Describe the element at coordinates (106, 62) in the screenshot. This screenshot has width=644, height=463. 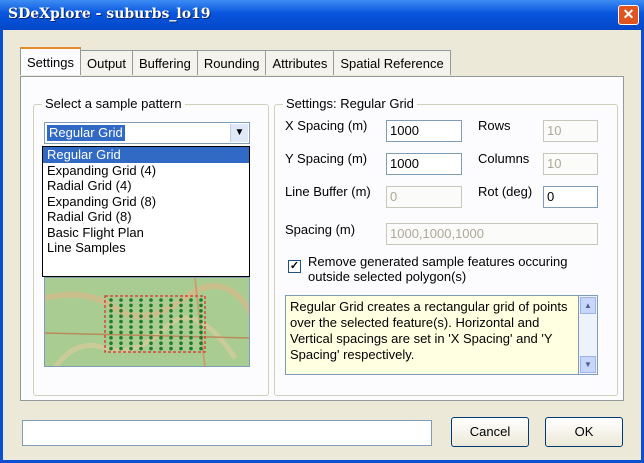
I see `tab-output: Output` at that location.